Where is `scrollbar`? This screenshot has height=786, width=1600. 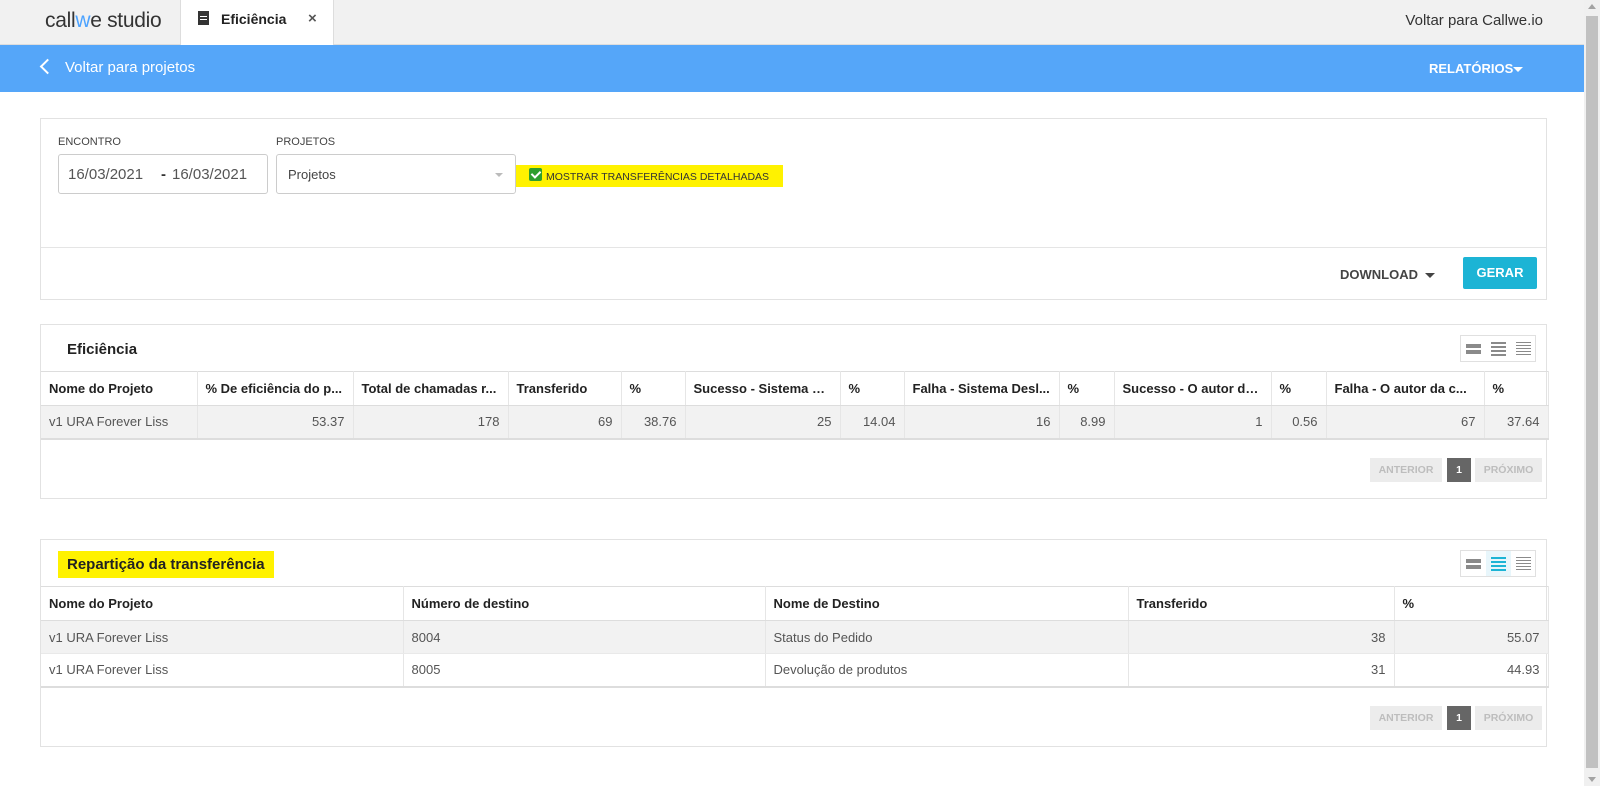 scrollbar is located at coordinates (1592, 393).